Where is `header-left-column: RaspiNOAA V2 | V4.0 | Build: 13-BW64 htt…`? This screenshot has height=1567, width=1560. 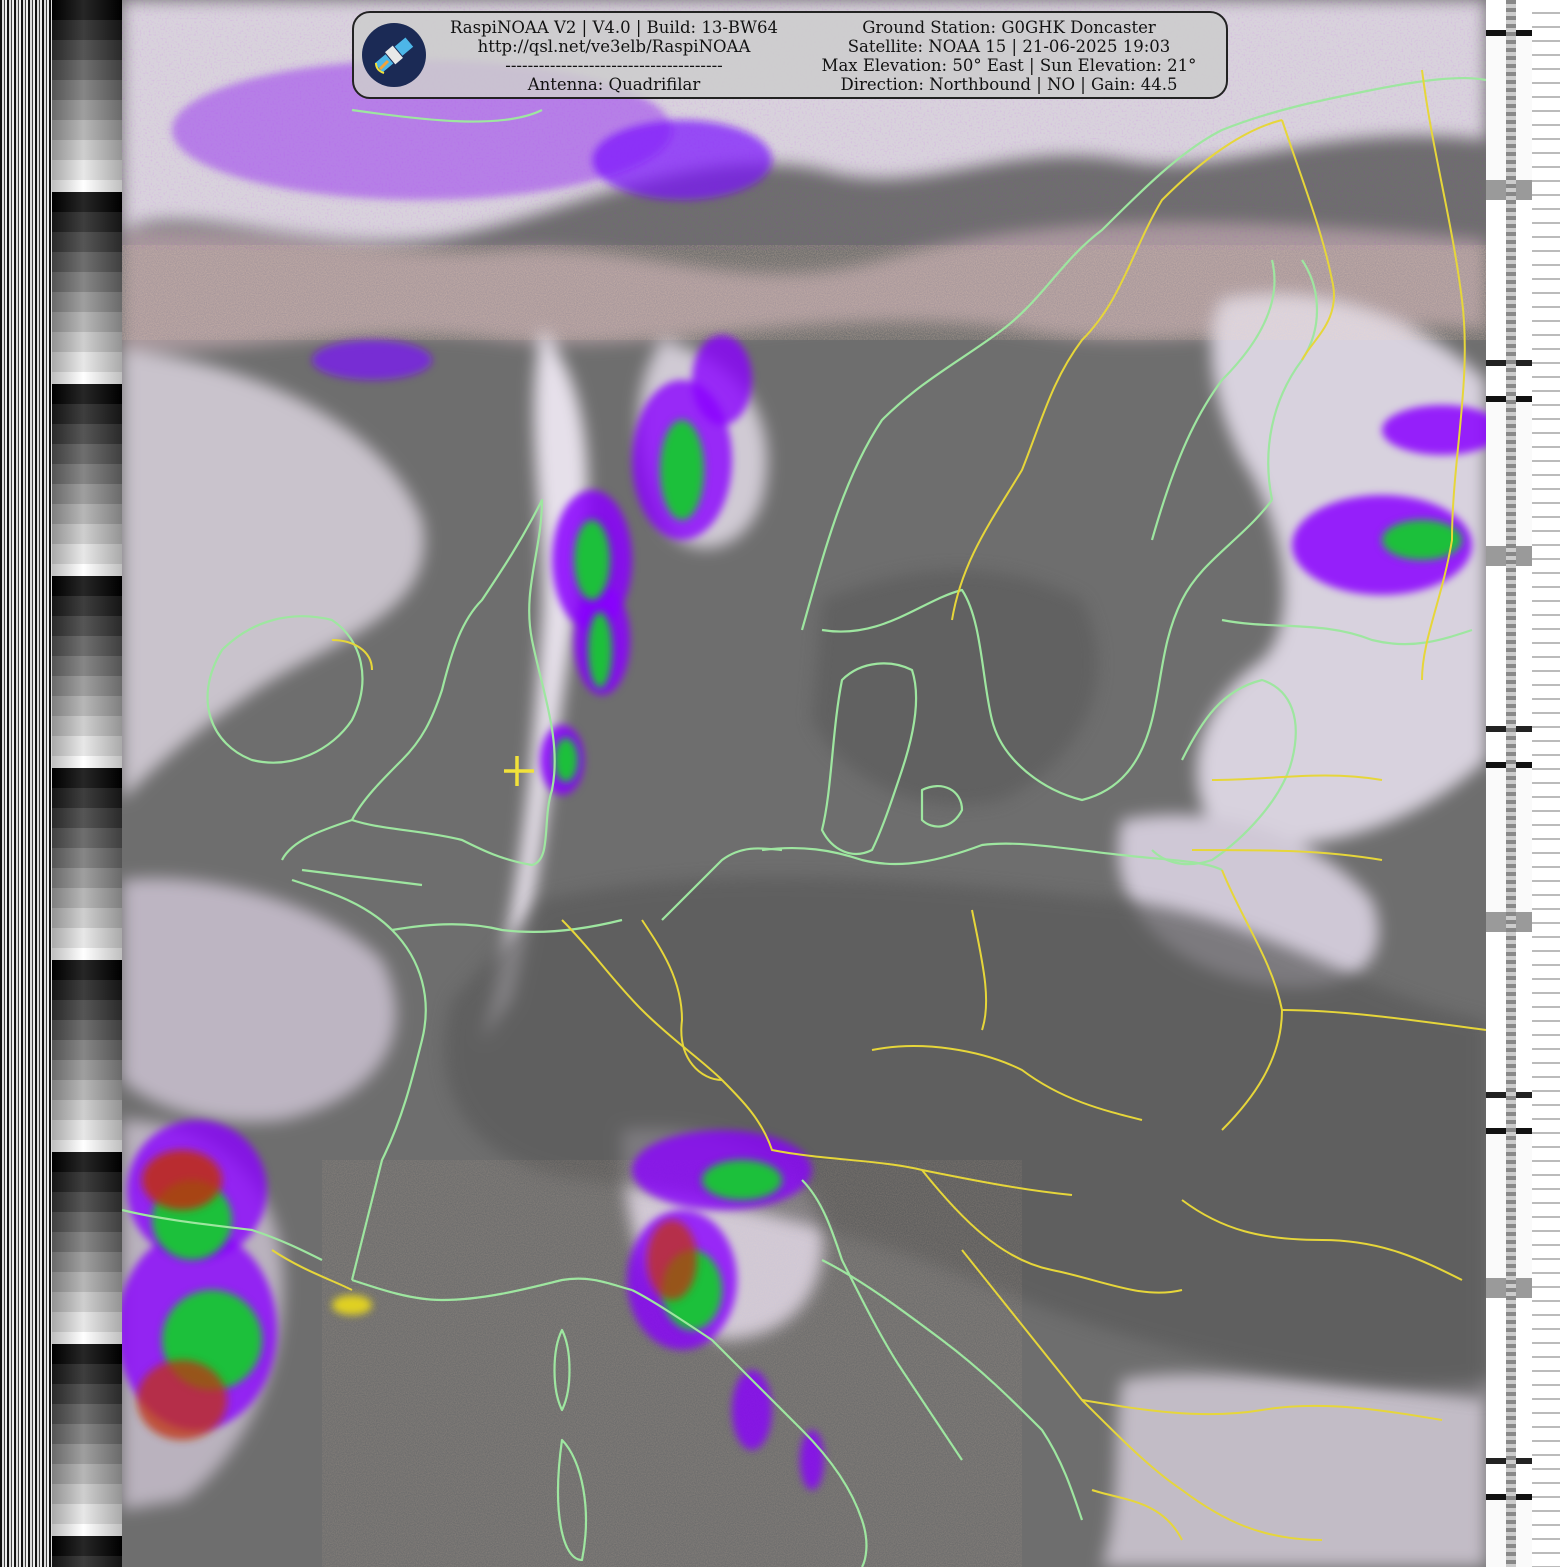
header-left-column: RaspiNOAA V2 | V4.0 | Build: 13-BW64 htt… is located at coordinates (614, 56).